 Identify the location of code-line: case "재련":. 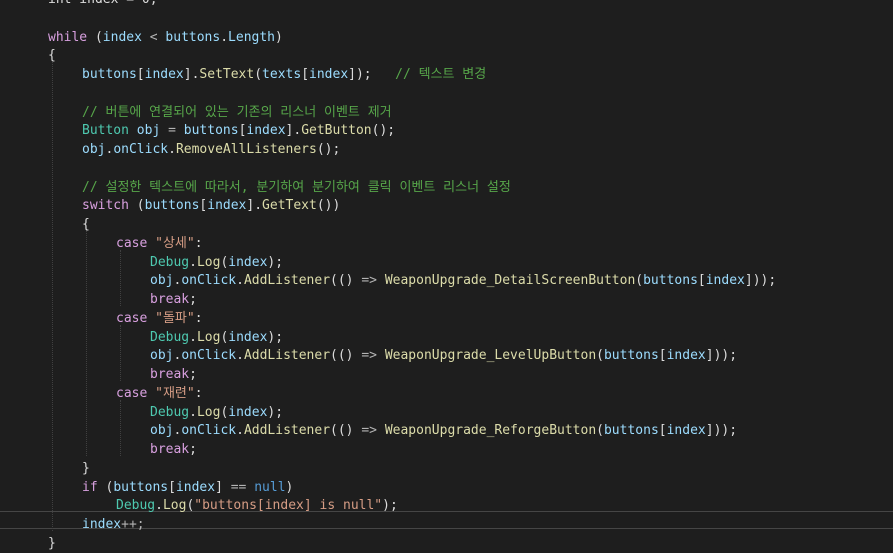
(159, 394).